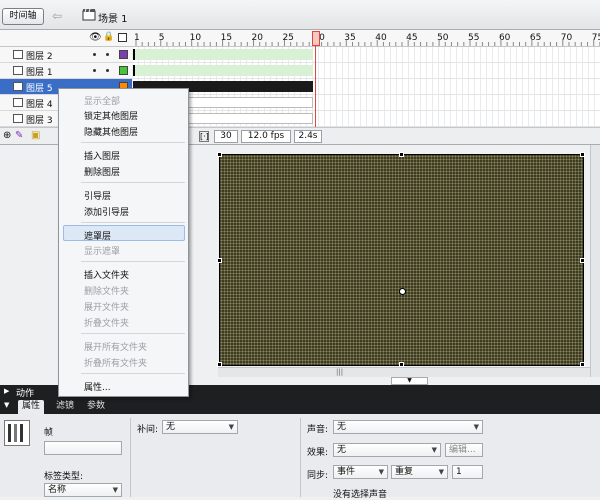 Image resolution: width=600 pixels, height=500 pixels. I want to click on menu-item: 删除图层, so click(102, 171).